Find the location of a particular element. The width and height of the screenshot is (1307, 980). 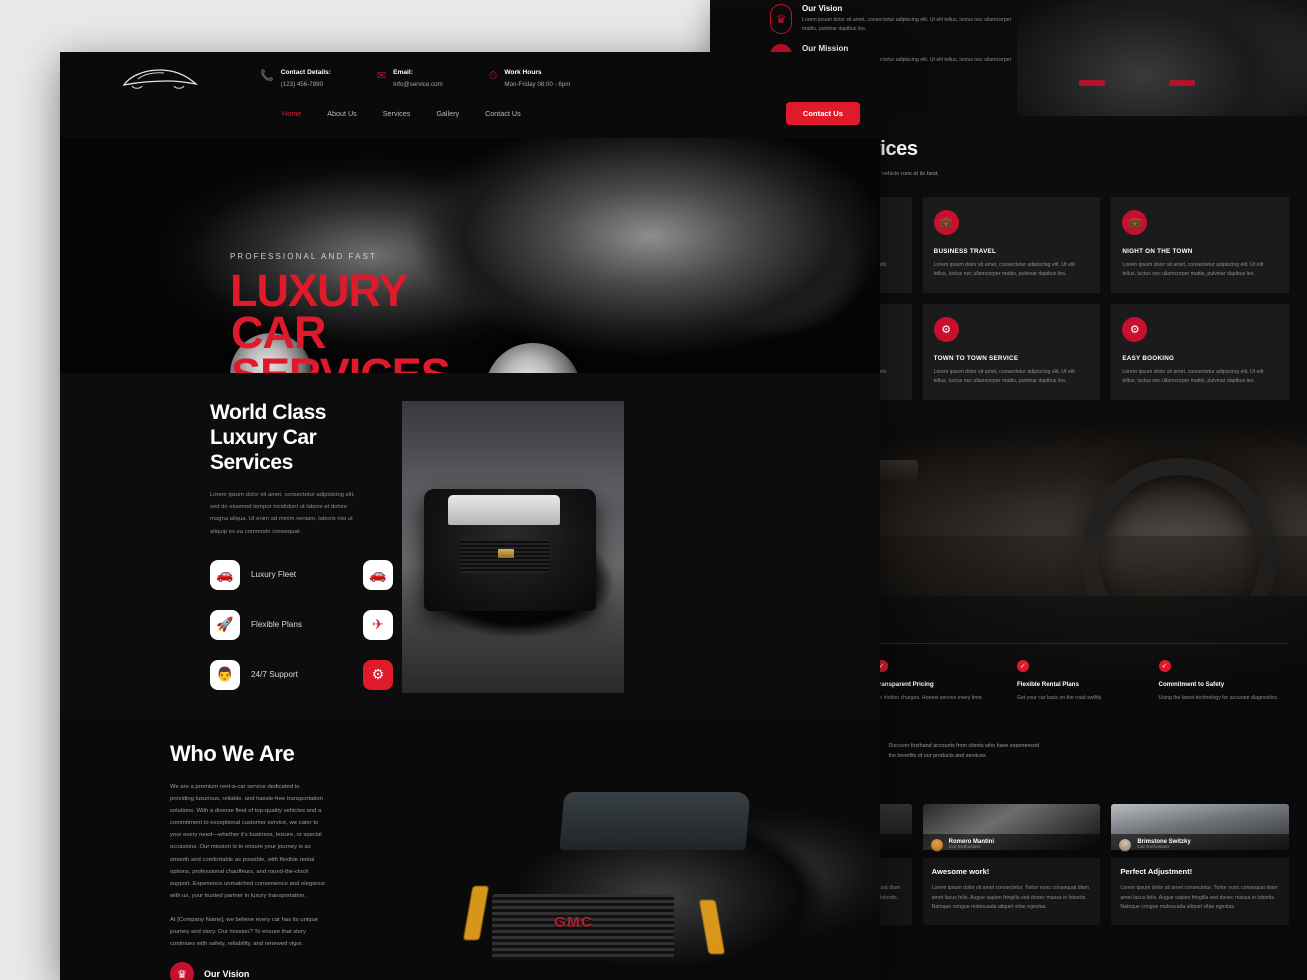

gmc-truck-photo: GMC is located at coordinates (665, 874).